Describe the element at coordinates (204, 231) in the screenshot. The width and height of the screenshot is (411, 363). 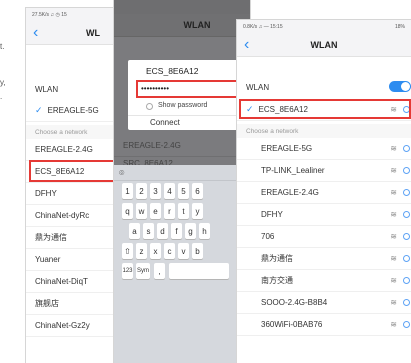
I see `key: h` at that location.